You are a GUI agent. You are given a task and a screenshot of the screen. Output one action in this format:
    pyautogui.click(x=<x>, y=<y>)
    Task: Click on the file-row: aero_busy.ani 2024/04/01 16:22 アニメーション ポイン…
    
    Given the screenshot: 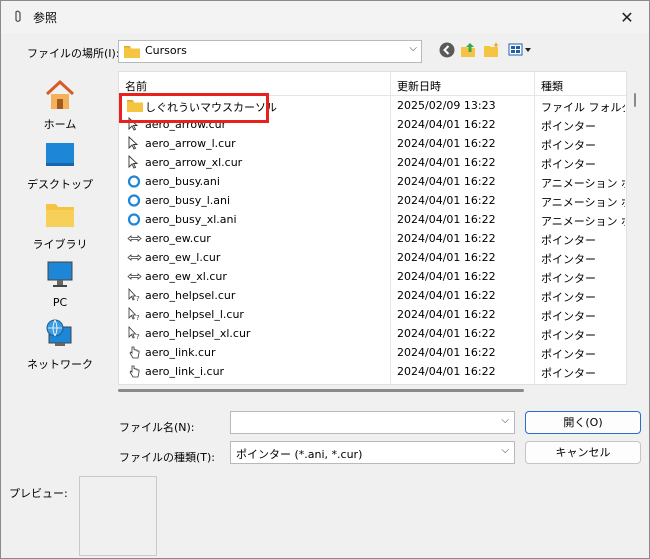 What is the action you would take?
    pyautogui.click(x=372, y=181)
    